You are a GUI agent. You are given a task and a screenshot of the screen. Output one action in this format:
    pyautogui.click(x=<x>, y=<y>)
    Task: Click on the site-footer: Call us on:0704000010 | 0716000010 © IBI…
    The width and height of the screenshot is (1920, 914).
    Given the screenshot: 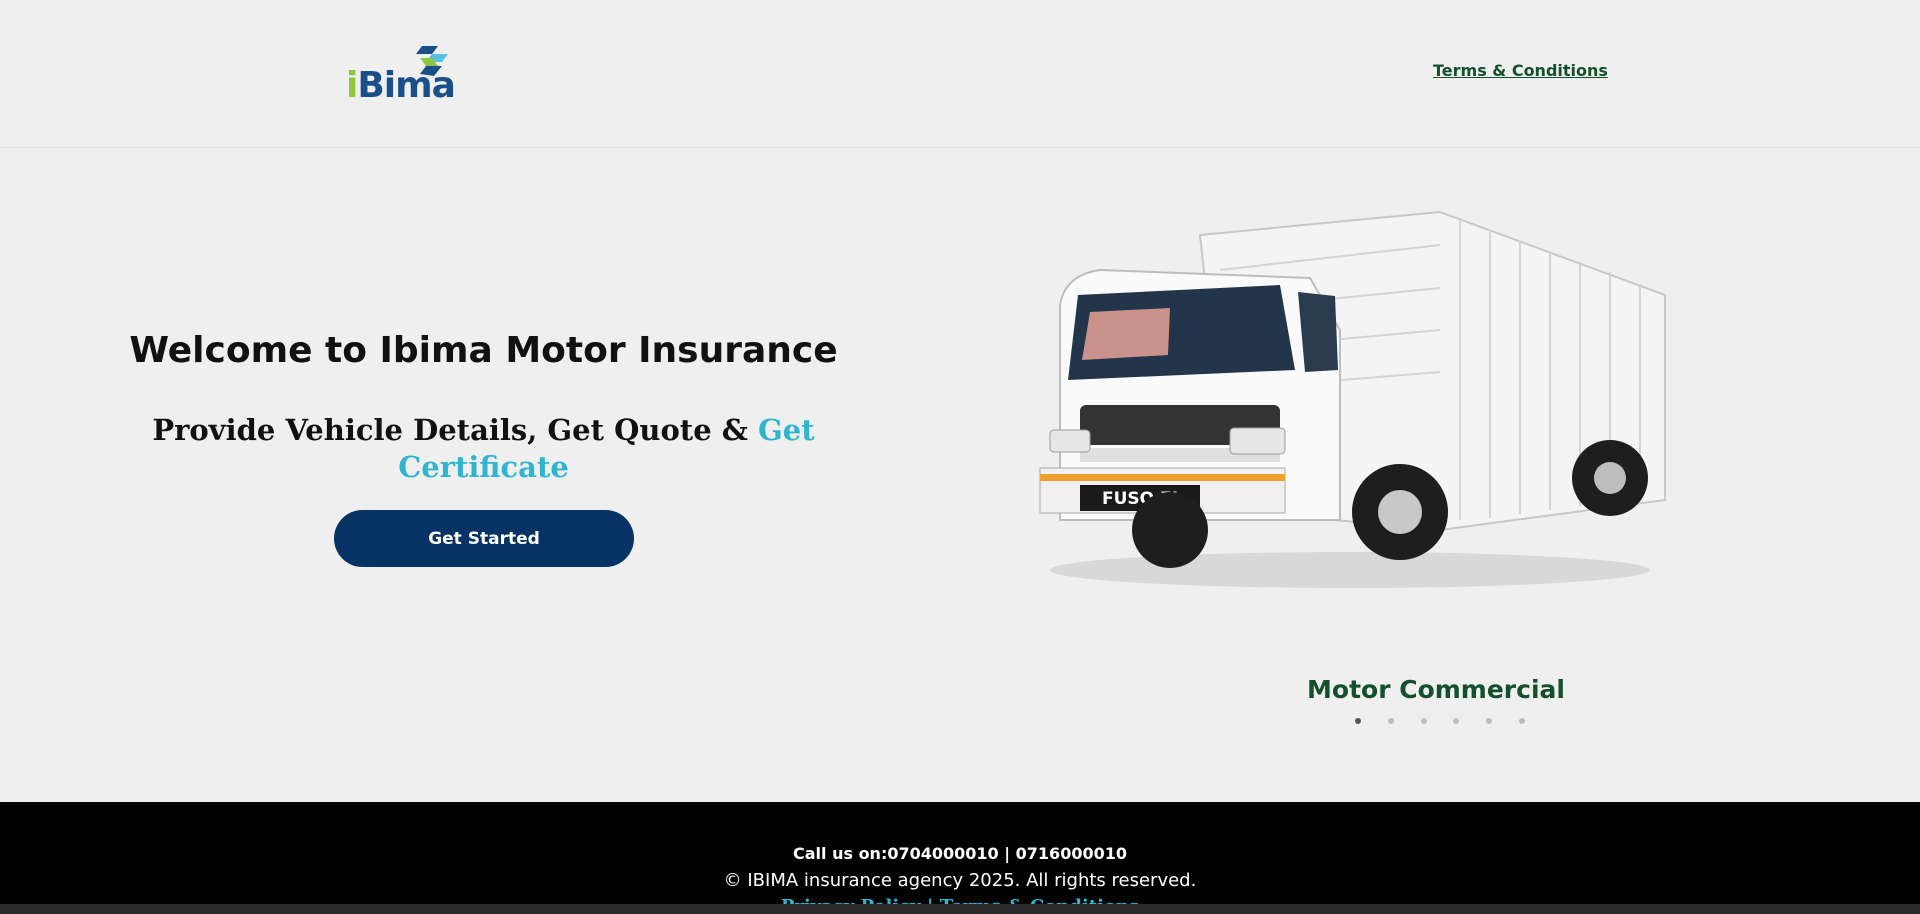 What is the action you would take?
    pyautogui.click(x=960, y=858)
    